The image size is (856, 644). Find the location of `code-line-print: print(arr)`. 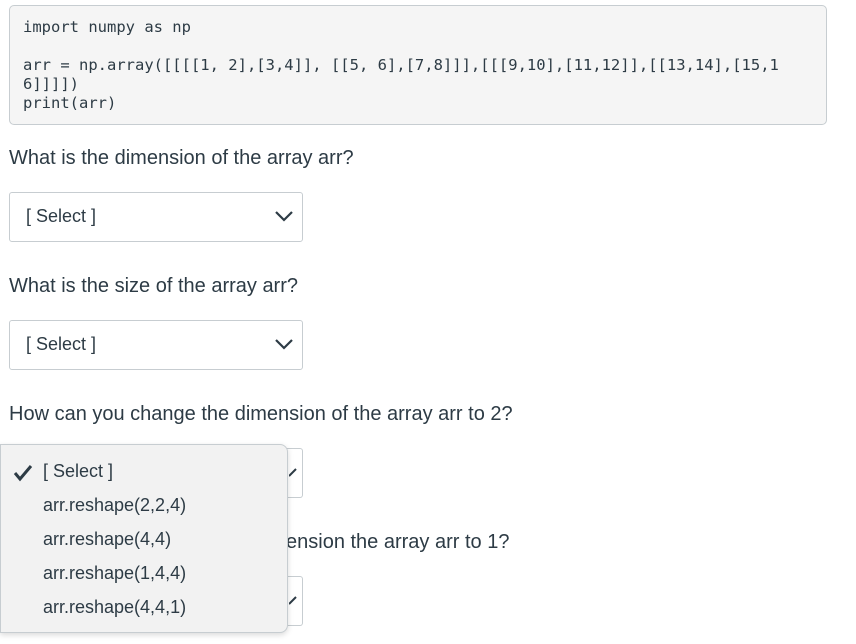

code-line-print: print(arr) is located at coordinates (70, 103).